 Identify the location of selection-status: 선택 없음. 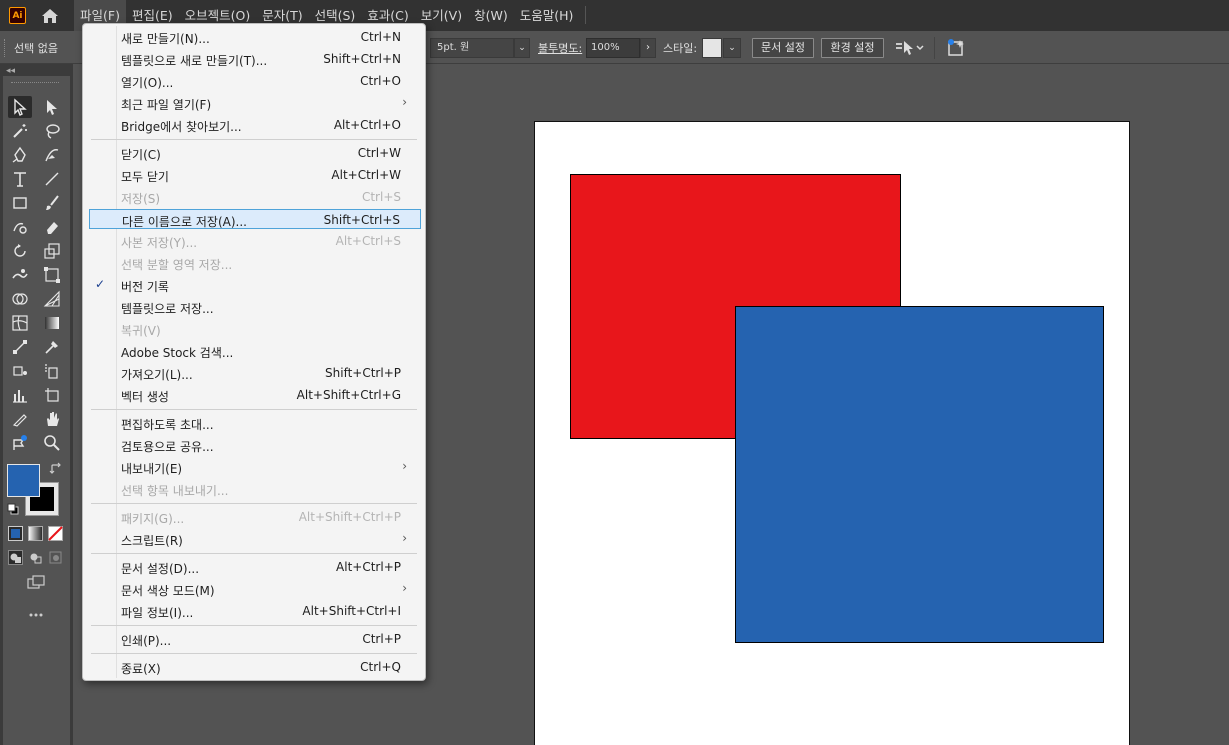
(36, 48).